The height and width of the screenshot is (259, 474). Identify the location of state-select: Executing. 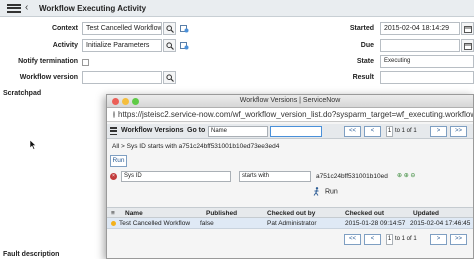
(427, 61).